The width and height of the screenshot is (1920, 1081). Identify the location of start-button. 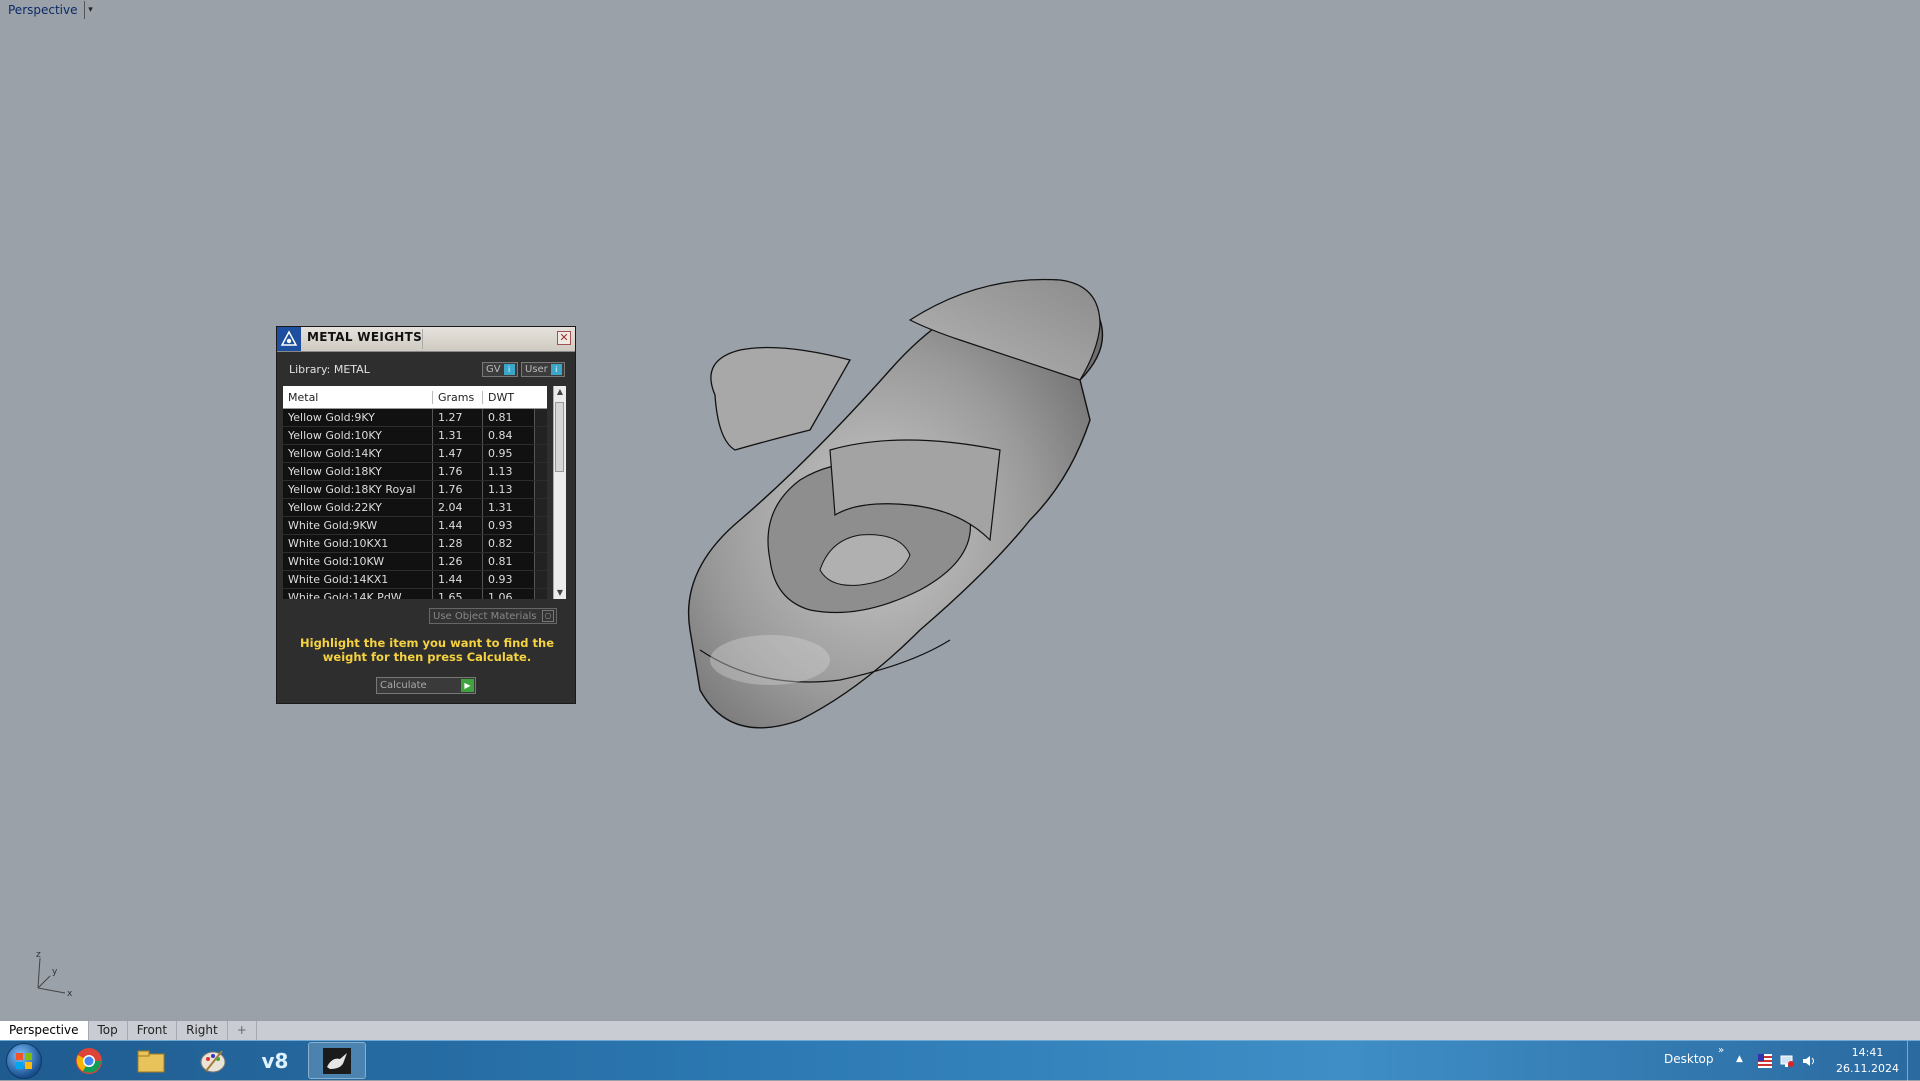
(24, 1061).